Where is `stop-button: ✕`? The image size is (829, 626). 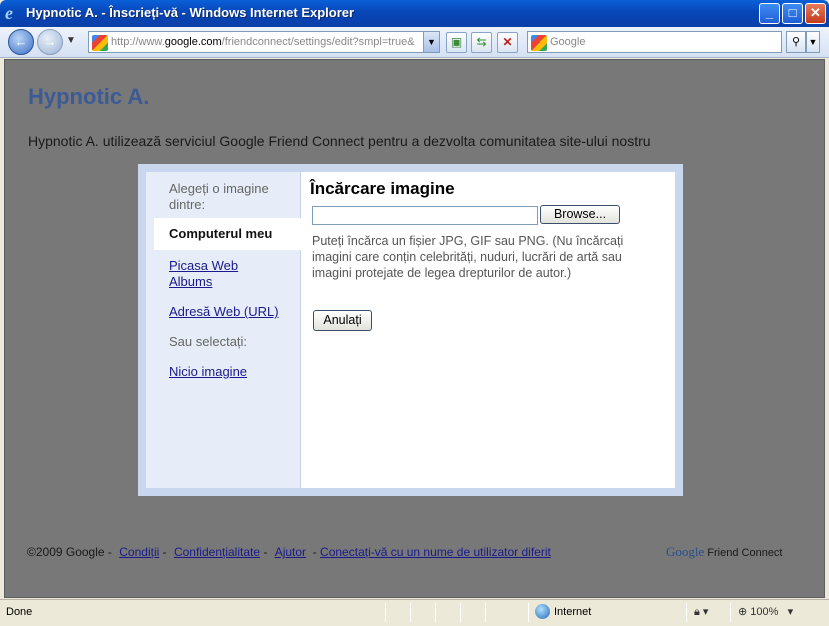
stop-button: ✕ is located at coordinates (507, 42).